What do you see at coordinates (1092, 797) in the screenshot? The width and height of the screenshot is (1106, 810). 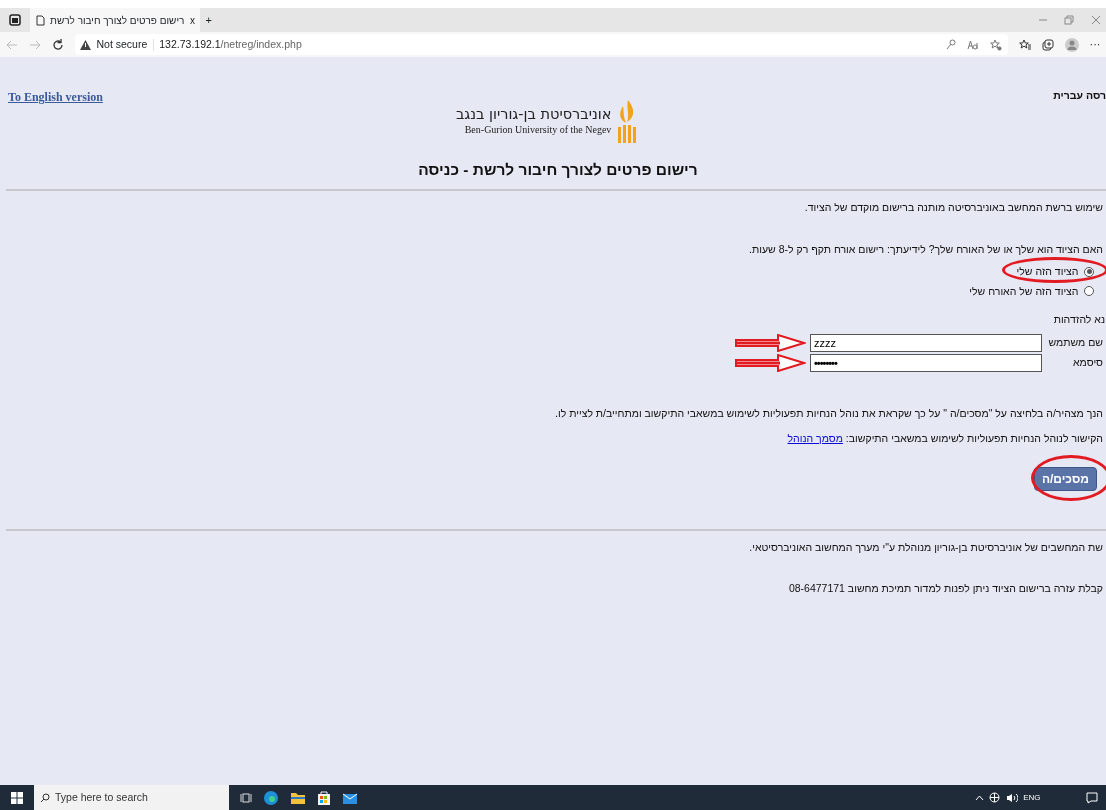 I see `notification-icon` at bounding box center [1092, 797].